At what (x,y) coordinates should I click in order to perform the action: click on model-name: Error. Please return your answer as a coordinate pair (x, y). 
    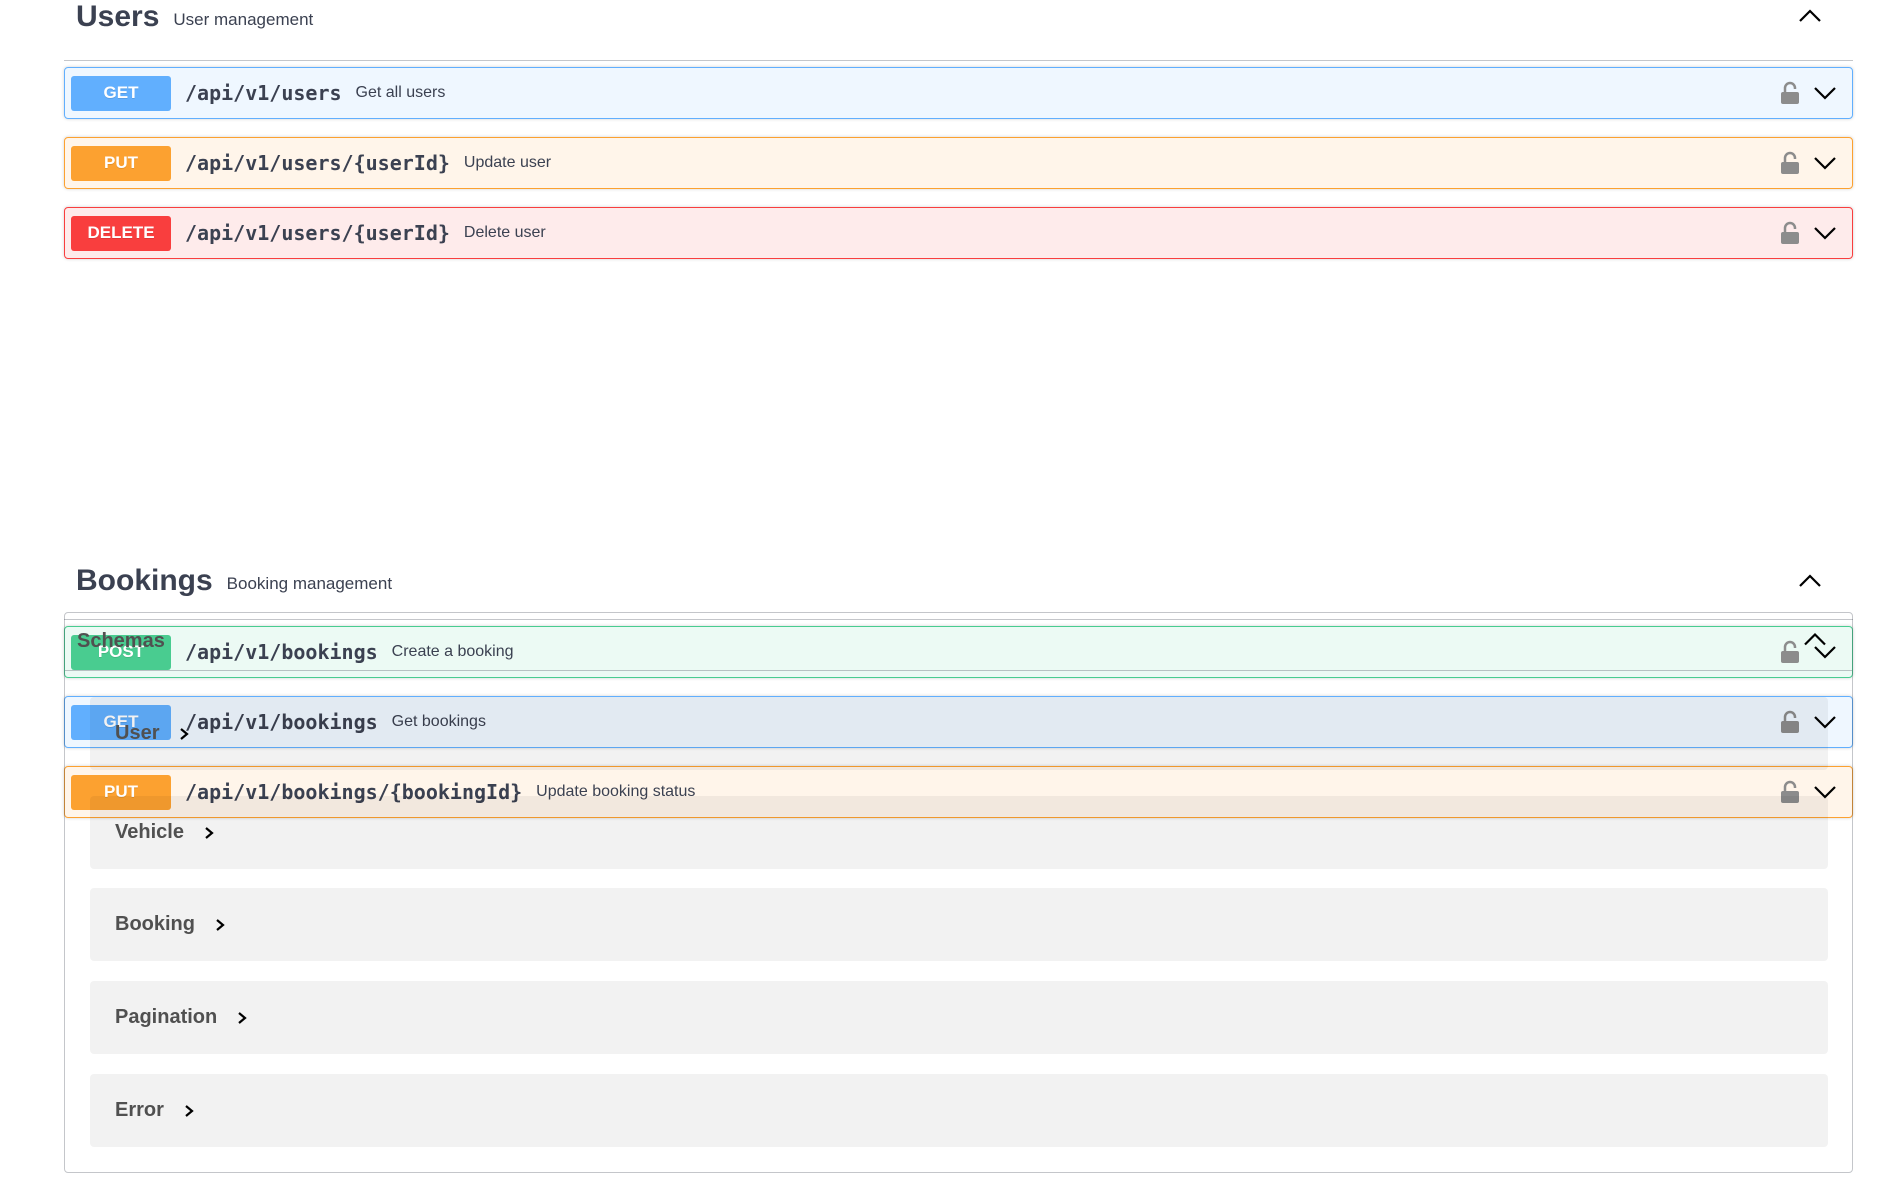
    Looking at the image, I should click on (139, 1110).